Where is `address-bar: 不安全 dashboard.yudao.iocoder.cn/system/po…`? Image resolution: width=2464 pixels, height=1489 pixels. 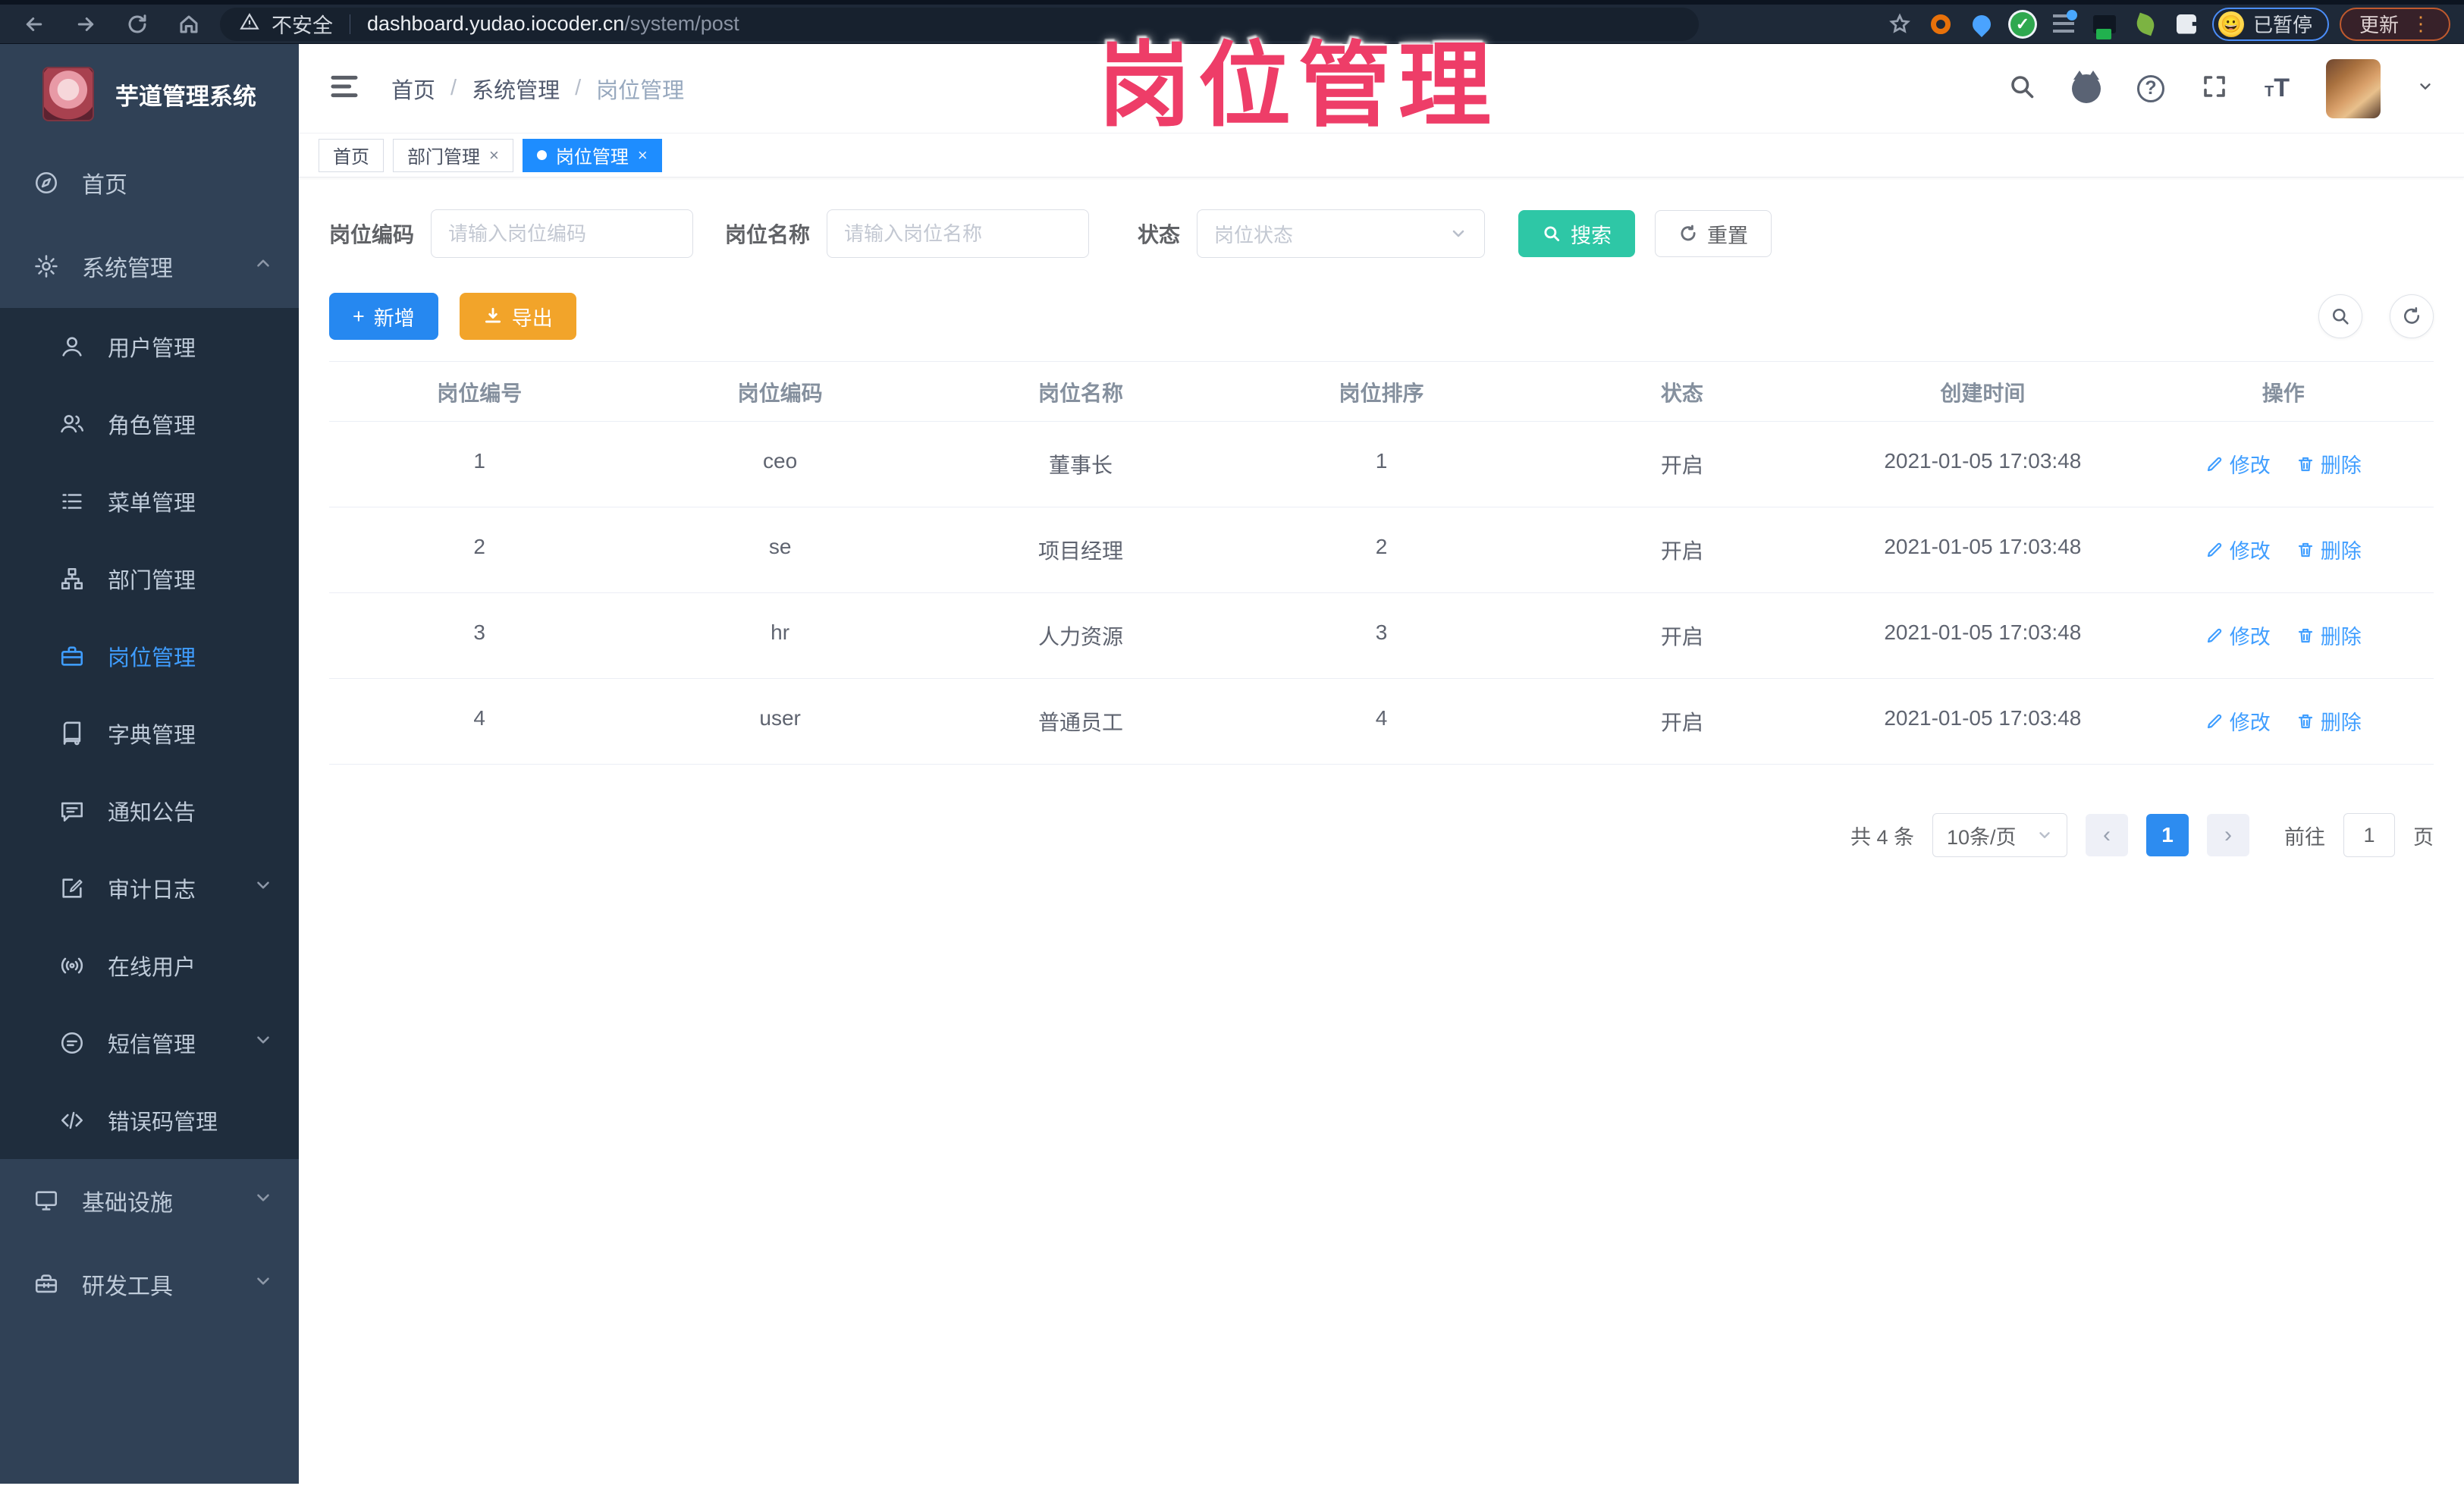 address-bar: 不安全 dashboard.yudao.iocoder.cn/system/po… is located at coordinates (960, 24).